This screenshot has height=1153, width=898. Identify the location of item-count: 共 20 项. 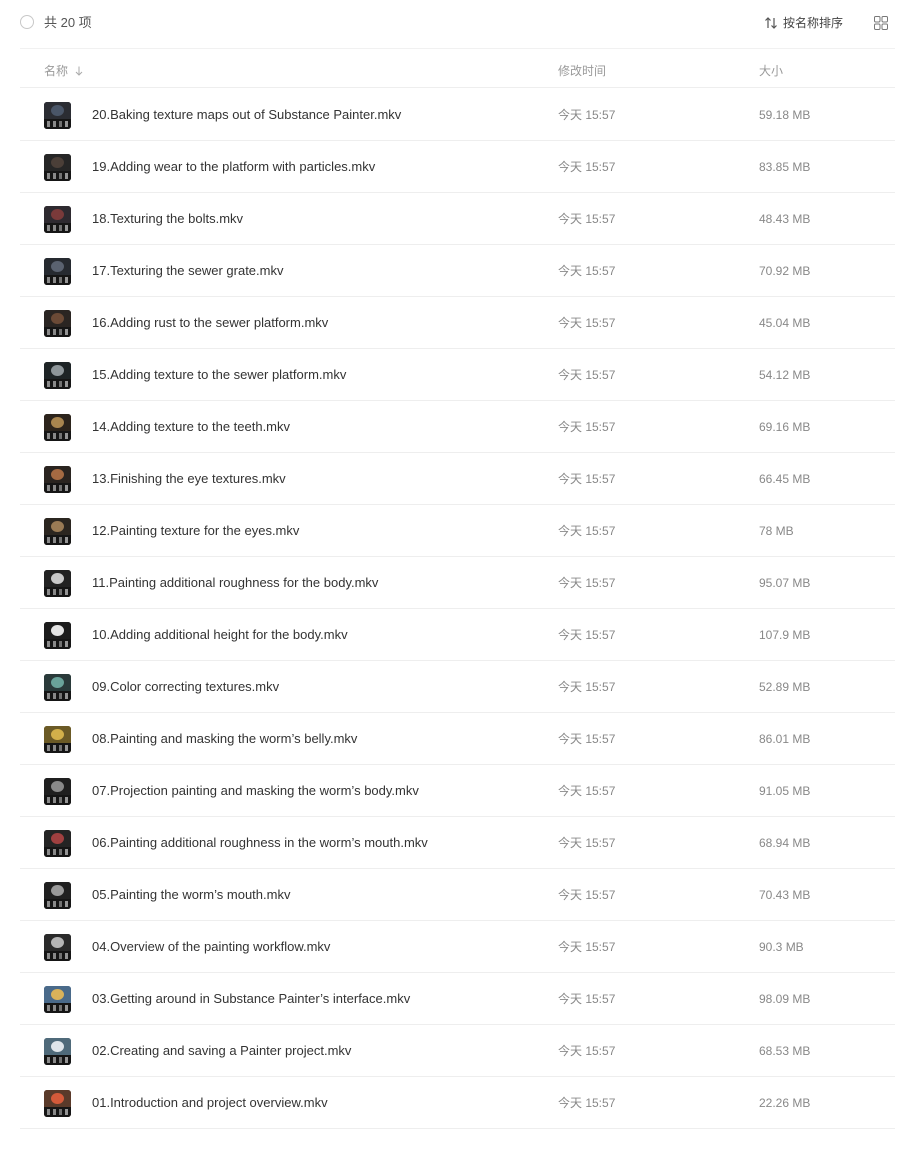
(68, 22).